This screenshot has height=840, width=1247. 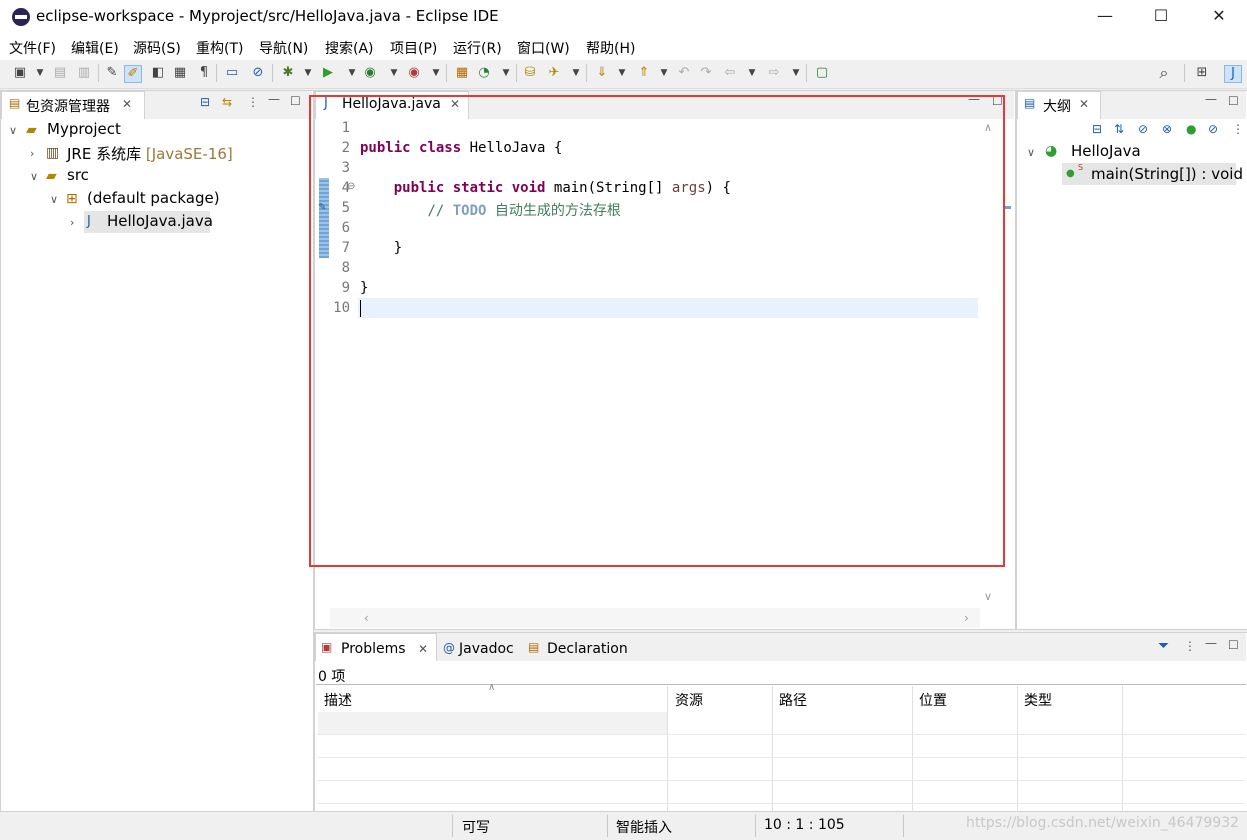 What do you see at coordinates (258, 73) in the screenshot?
I see `skip-breakpoints-icon: ⊘` at bounding box center [258, 73].